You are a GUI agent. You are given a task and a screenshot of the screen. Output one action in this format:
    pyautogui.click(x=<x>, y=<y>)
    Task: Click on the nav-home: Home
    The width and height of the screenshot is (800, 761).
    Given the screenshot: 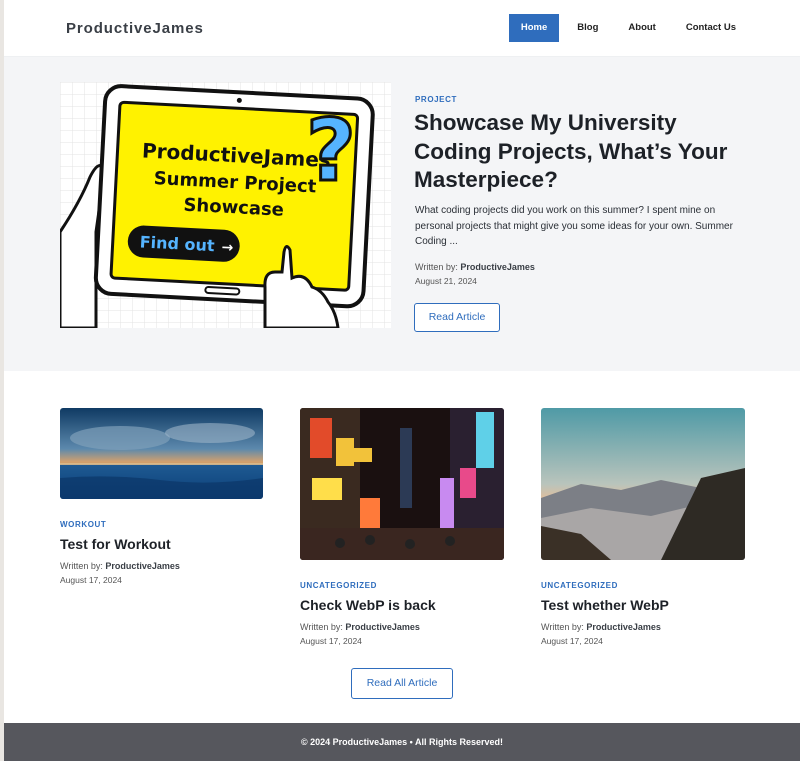 What is the action you would take?
    pyautogui.click(x=534, y=28)
    